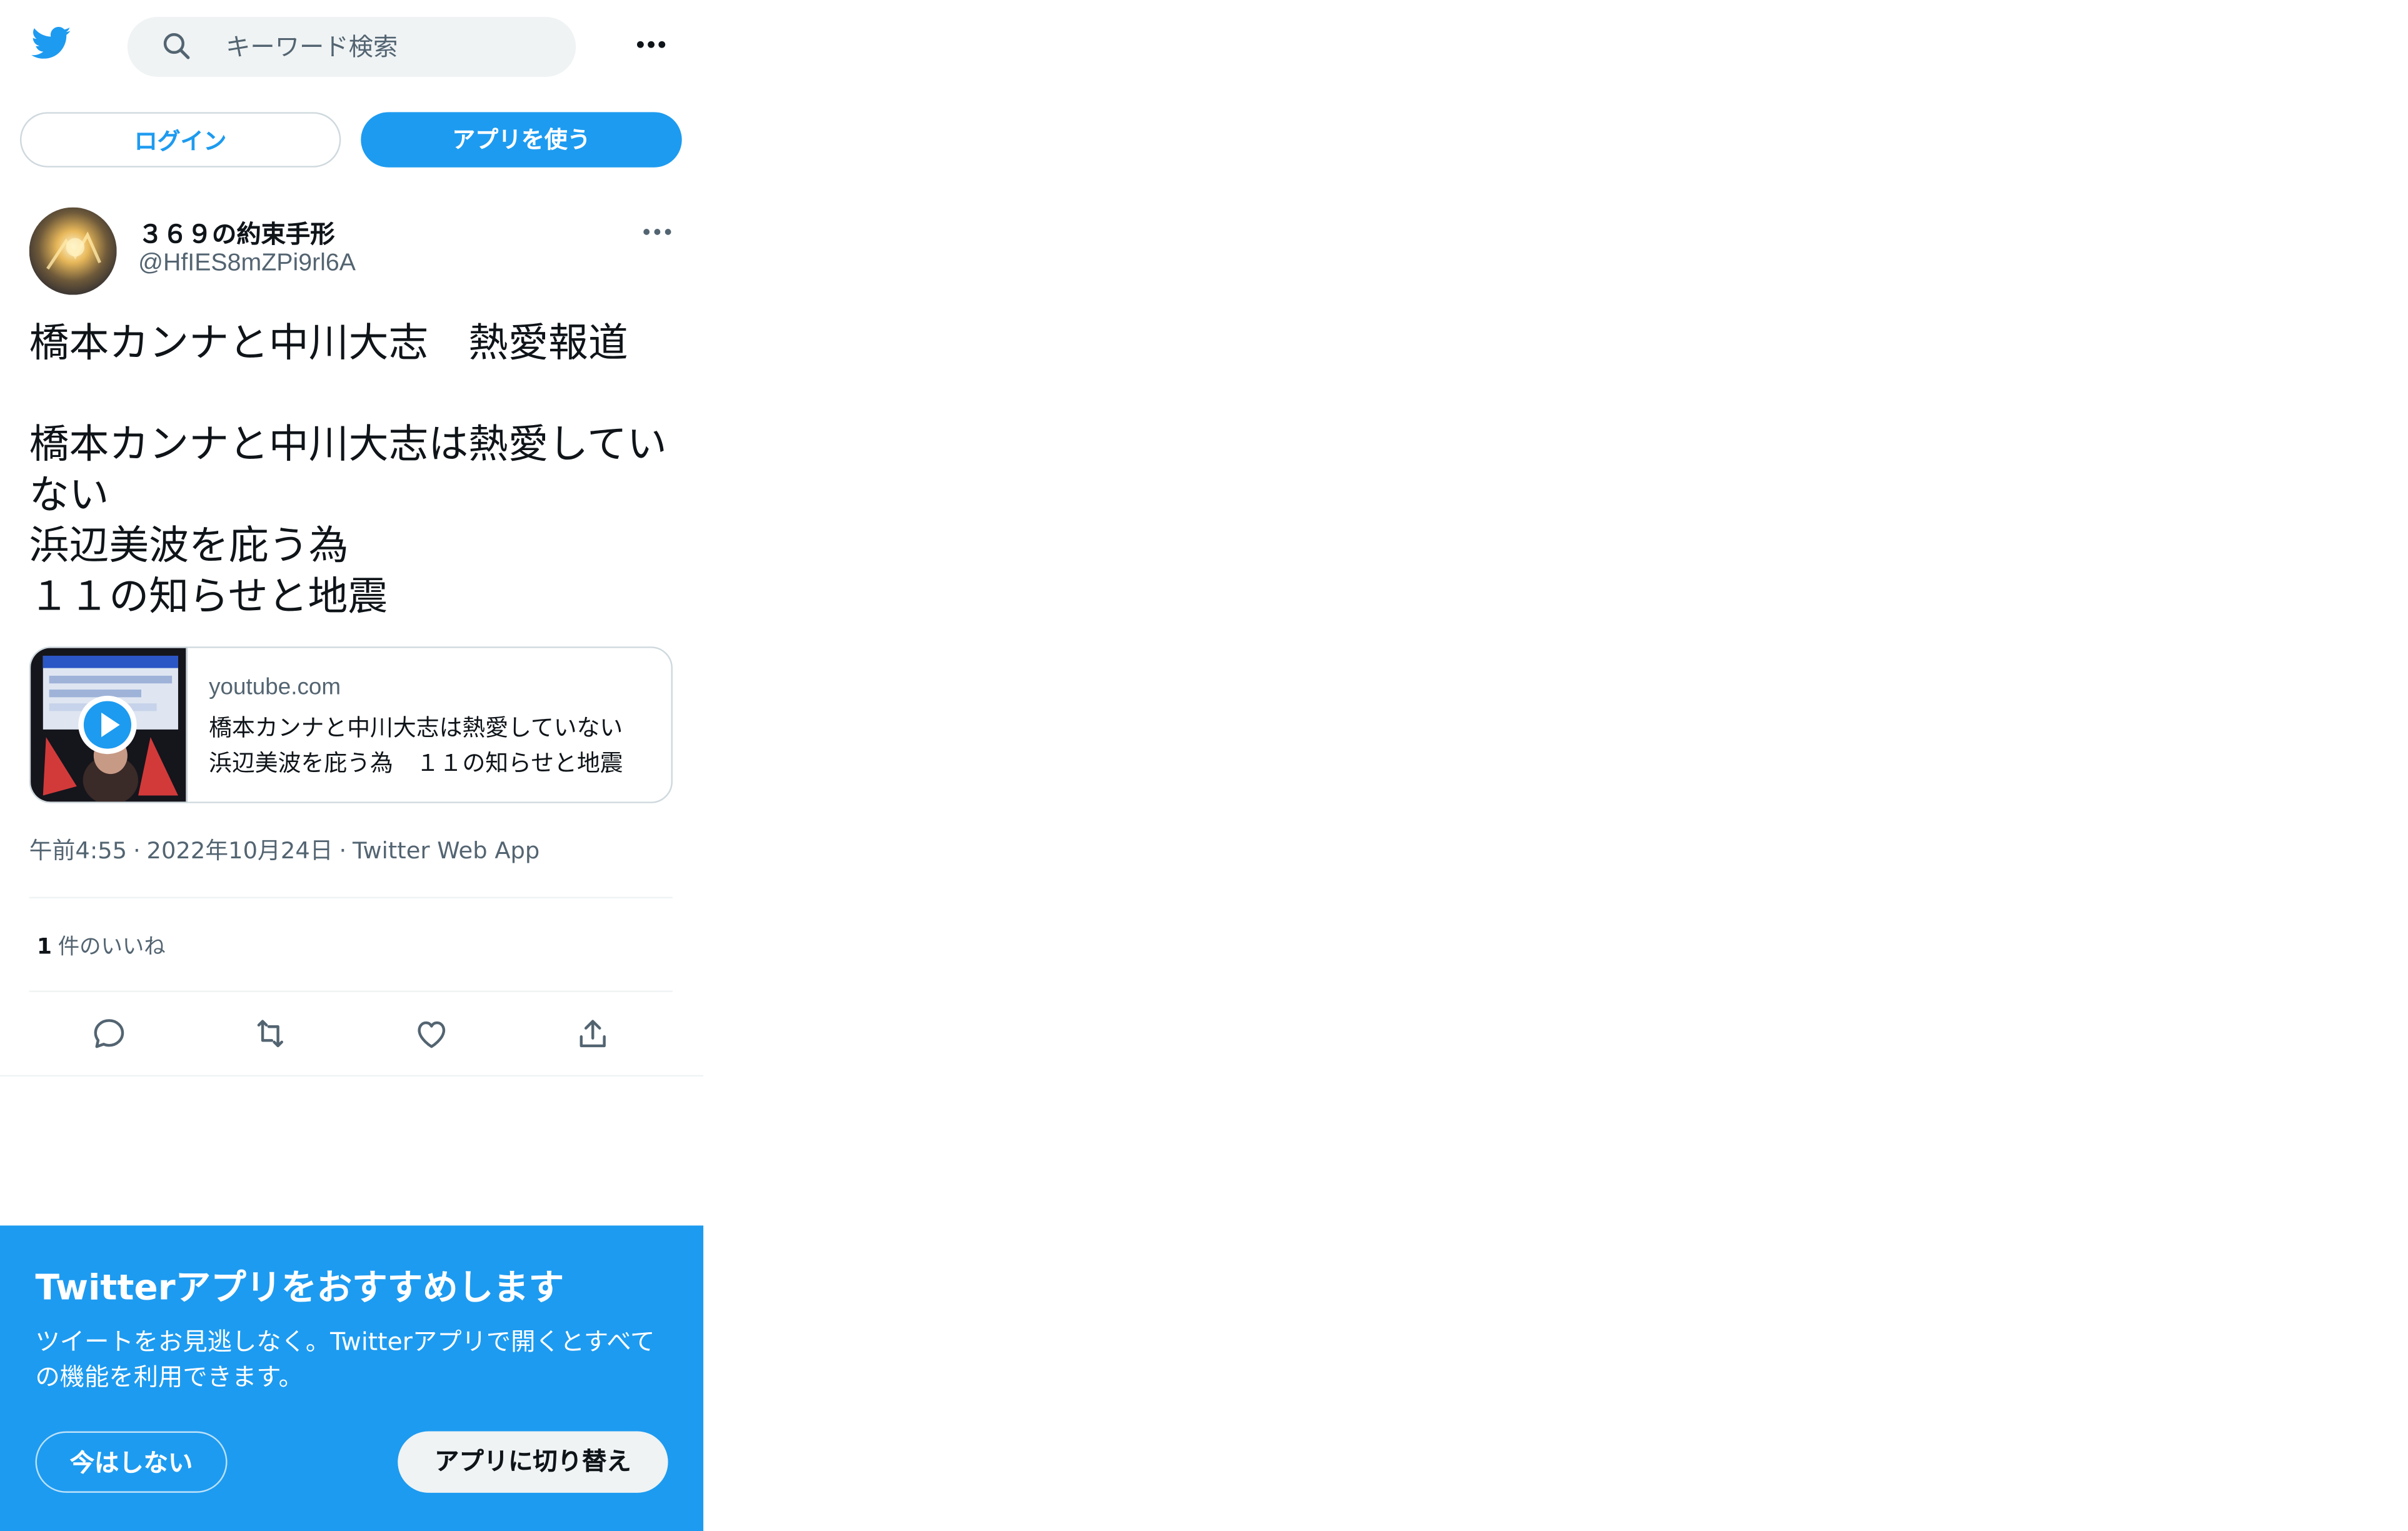 Image resolution: width=2408 pixels, height=1531 pixels. I want to click on search-bar, so click(351, 47).